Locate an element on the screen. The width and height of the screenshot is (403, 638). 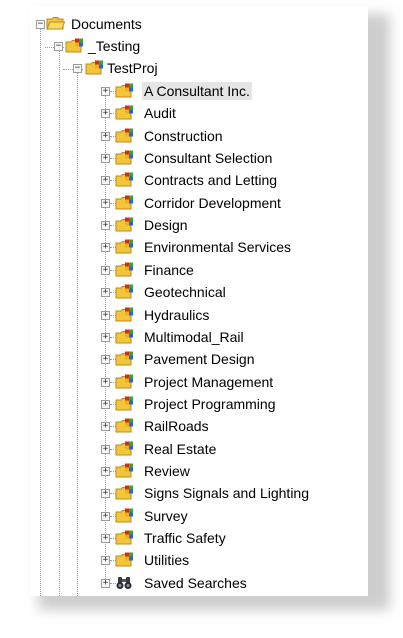
tree-node-item: + Pavement Design is located at coordinates (199, 360).